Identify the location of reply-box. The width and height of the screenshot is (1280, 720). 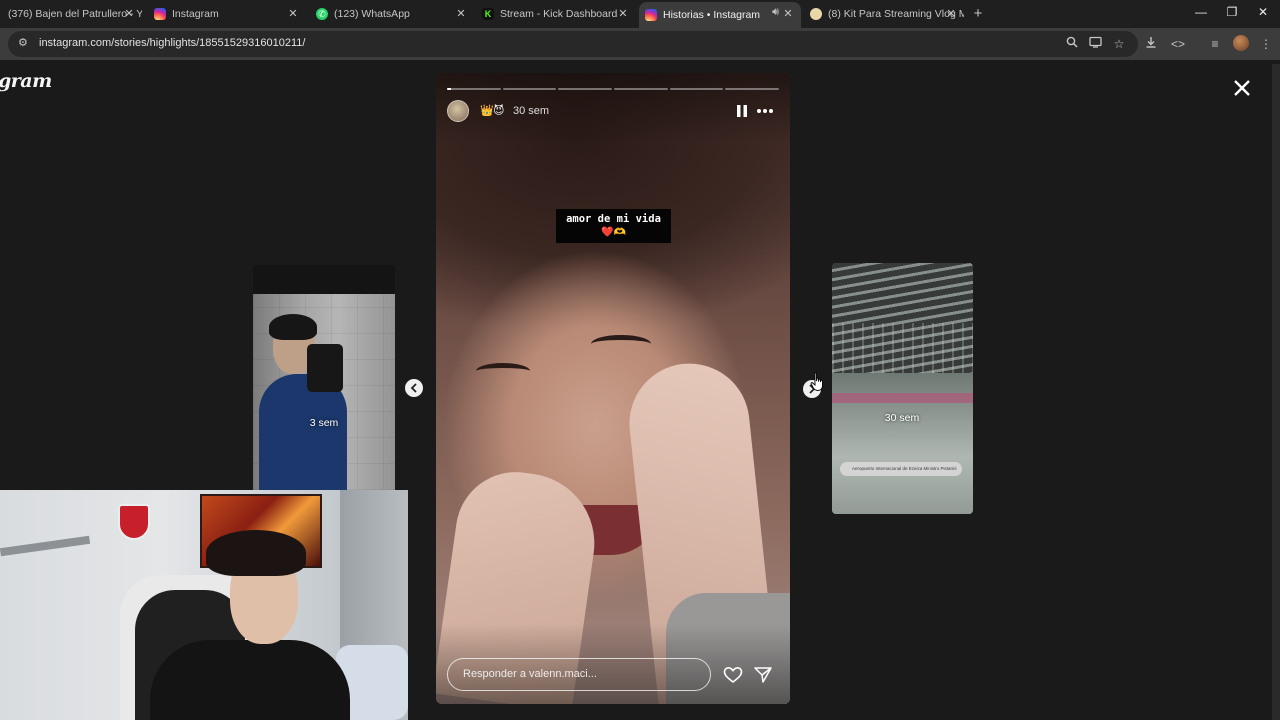
(579, 674).